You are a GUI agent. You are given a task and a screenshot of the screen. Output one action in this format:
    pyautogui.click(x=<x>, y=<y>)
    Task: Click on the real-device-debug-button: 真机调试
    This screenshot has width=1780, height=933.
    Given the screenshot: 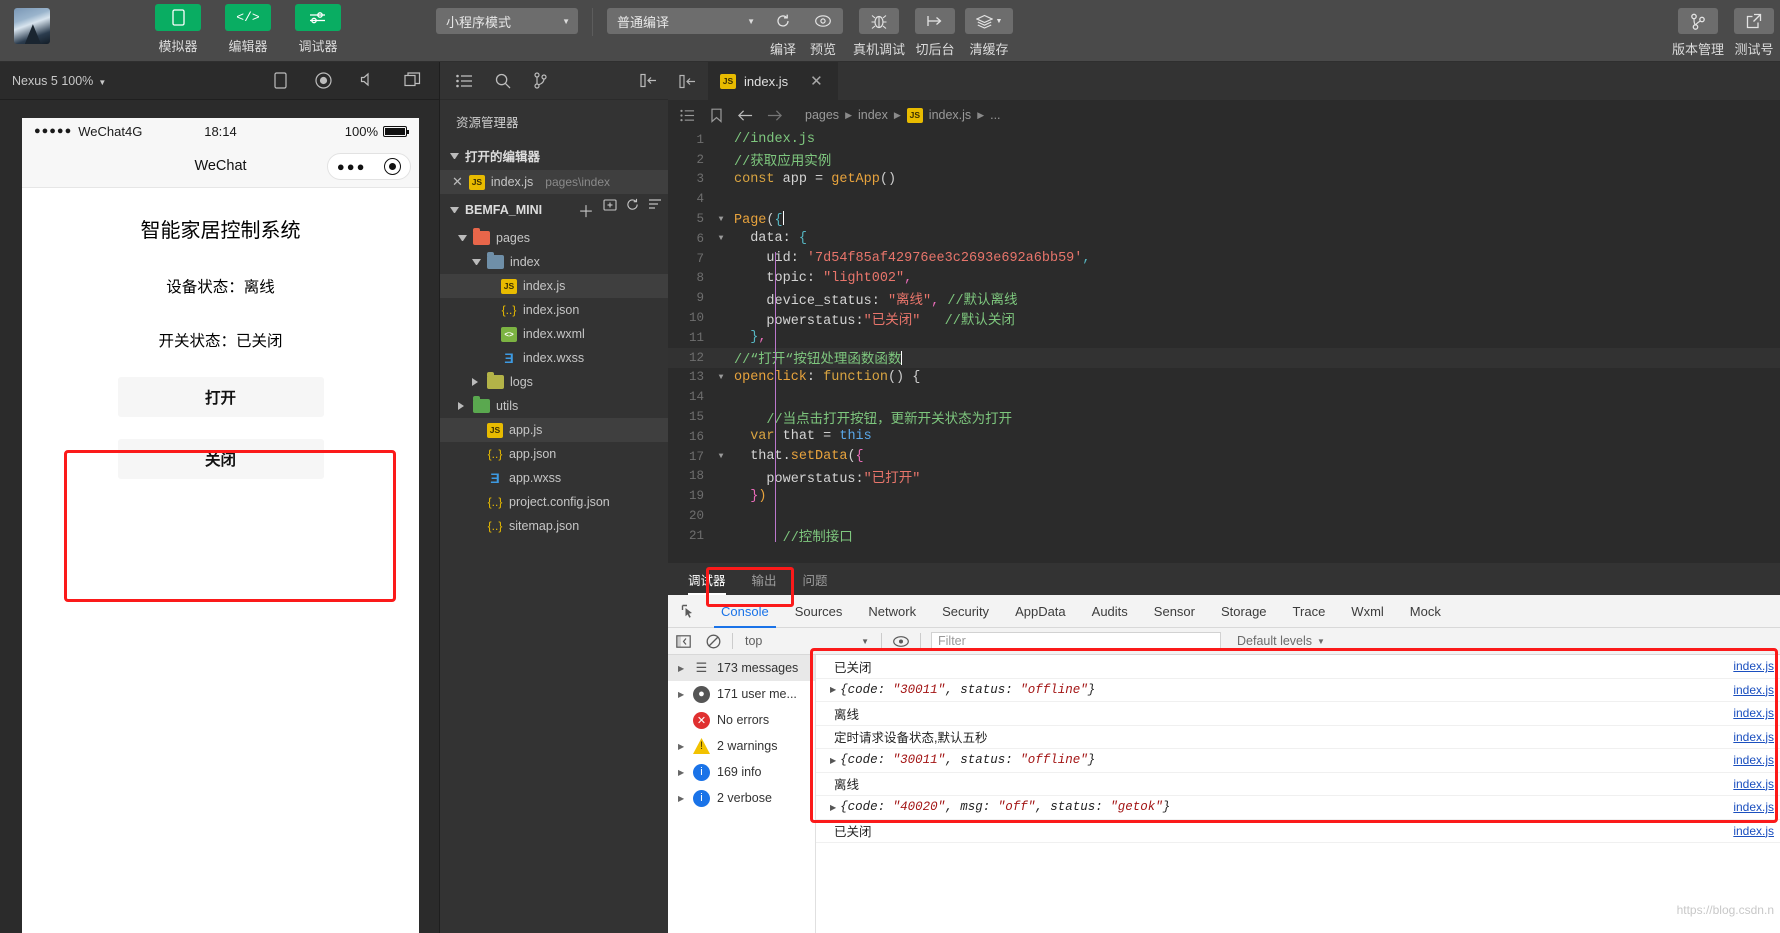 What is the action you would take?
    pyautogui.click(x=879, y=33)
    